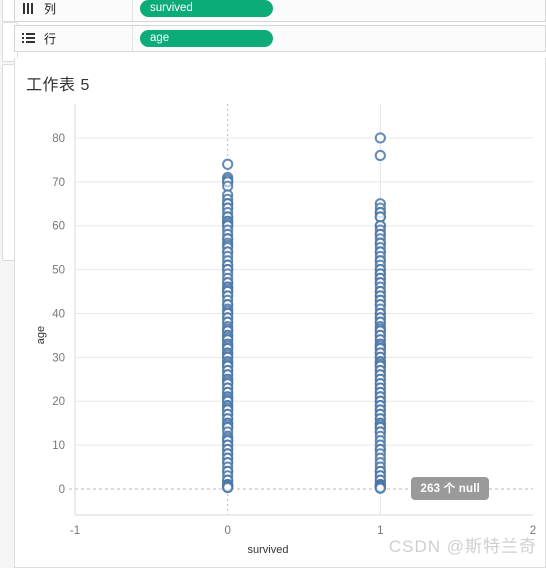 This screenshot has height=568, width=546. I want to click on rows-shelf: 行 age, so click(280, 38).